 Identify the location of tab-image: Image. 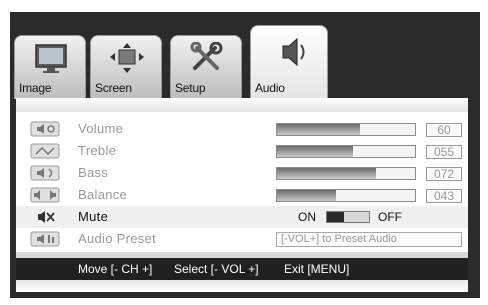
(50, 67).